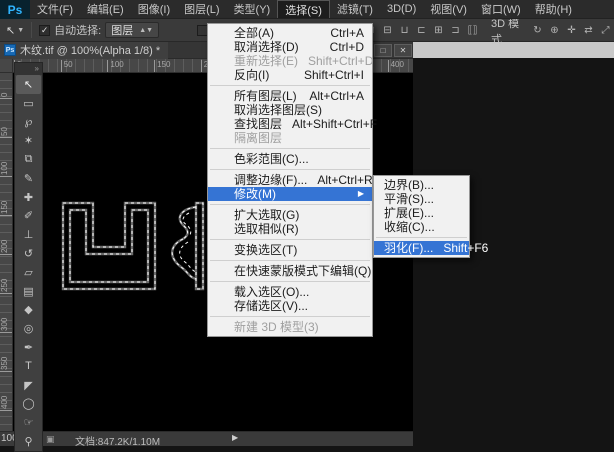 The width and height of the screenshot is (614, 452). What do you see at coordinates (431, 248) in the screenshot?
I see `submenu-item: 羽化(F)... Shift+F6` at bounding box center [431, 248].